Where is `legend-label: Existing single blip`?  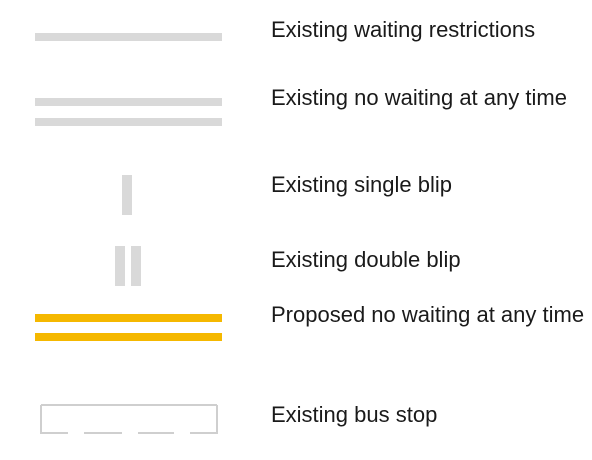 legend-label: Existing single blip is located at coordinates (361, 184).